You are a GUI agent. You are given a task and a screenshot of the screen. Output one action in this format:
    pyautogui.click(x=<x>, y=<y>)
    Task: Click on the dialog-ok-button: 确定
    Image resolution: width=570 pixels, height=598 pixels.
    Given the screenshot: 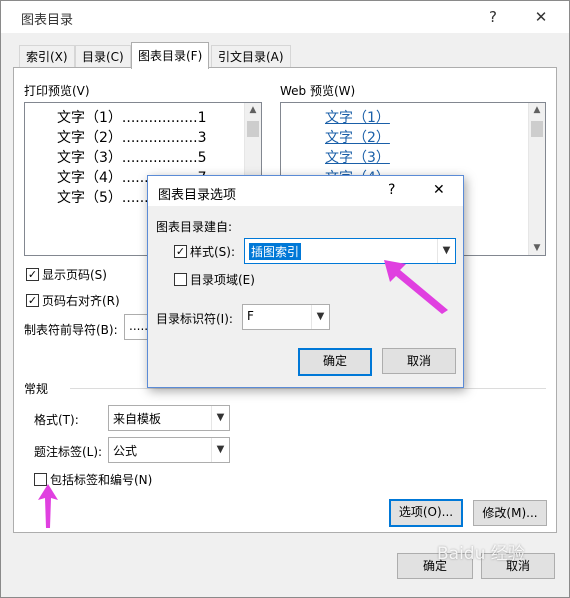 What is the action you would take?
    pyautogui.click(x=335, y=362)
    